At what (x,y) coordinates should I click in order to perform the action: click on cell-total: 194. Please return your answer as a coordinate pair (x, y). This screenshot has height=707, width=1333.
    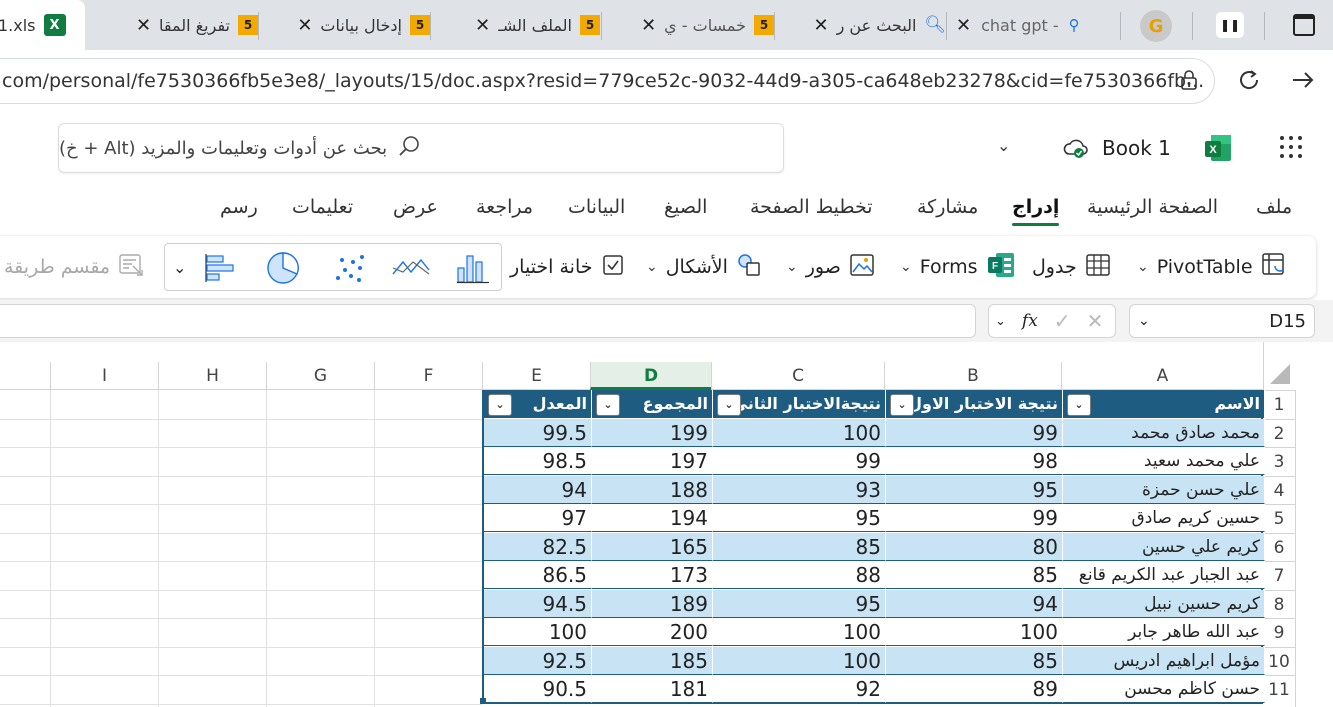
    Looking at the image, I should click on (652, 518).